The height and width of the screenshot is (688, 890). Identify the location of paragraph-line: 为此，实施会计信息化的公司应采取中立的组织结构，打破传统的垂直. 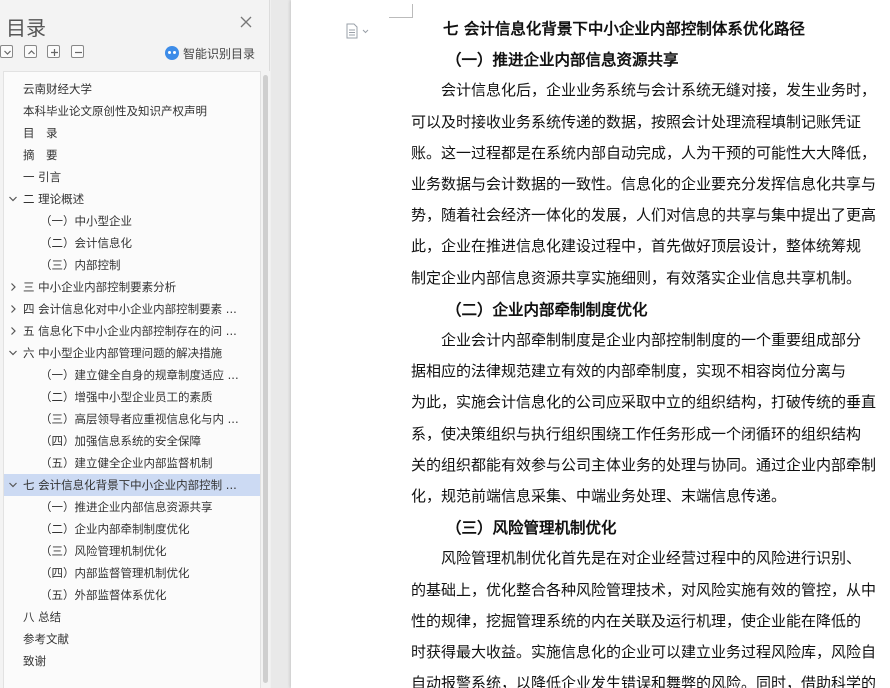
(644, 402).